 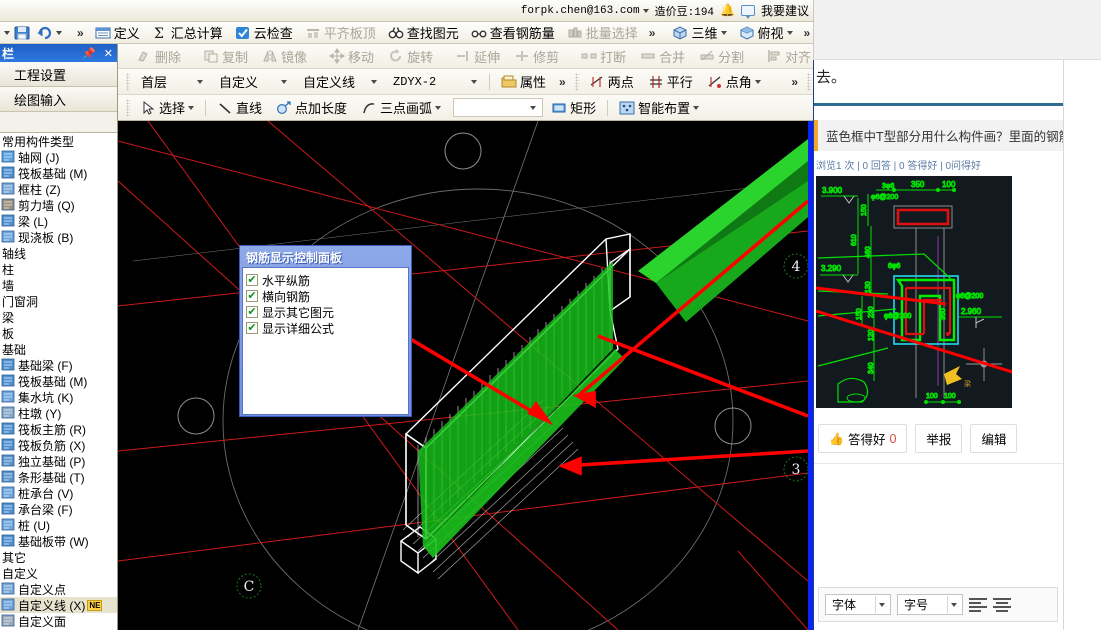 What do you see at coordinates (158, 56) in the screenshot?
I see `toolbar-button-delete: 删除` at bounding box center [158, 56].